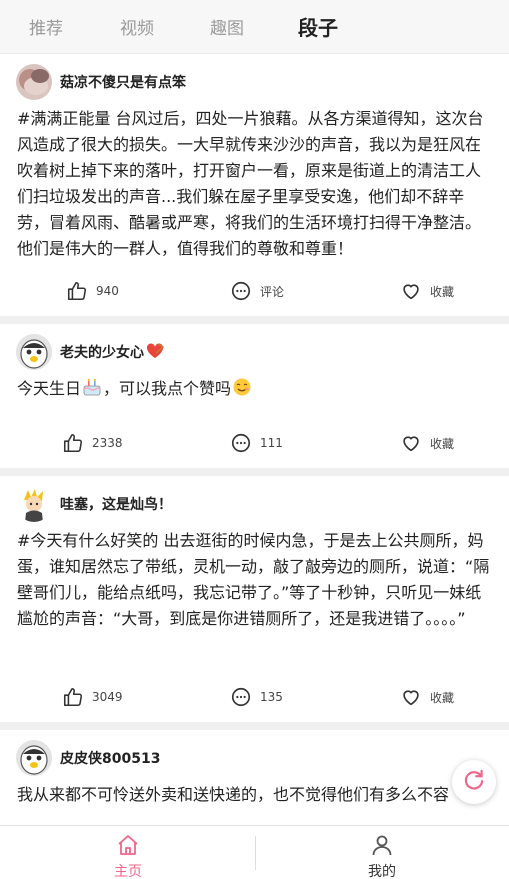 This screenshot has width=509, height=879. Describe the element at coordinates (155, 353) in the screenshot. I see `heart-emoji-icon` at that location.